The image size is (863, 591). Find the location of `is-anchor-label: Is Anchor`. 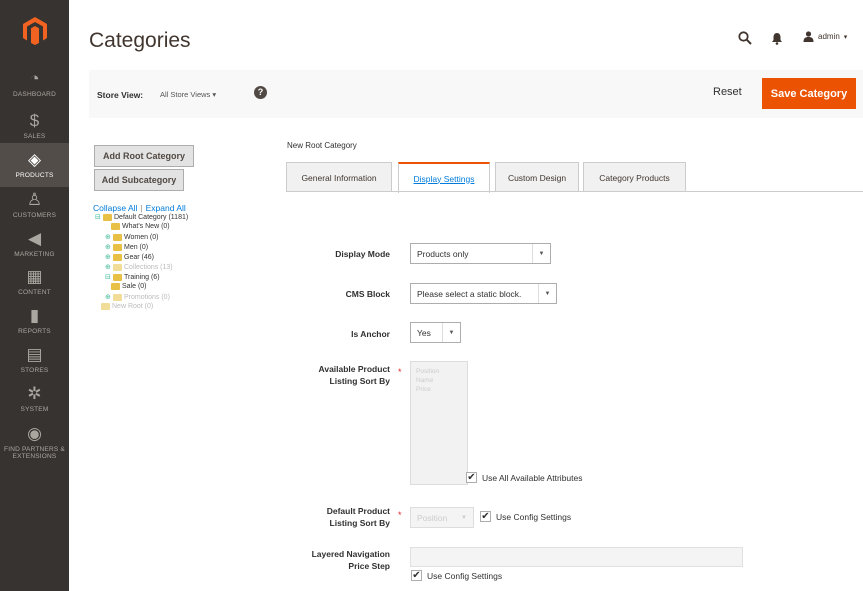

is-anchor-label: Is Anchor is located at coordinates (370, 334).